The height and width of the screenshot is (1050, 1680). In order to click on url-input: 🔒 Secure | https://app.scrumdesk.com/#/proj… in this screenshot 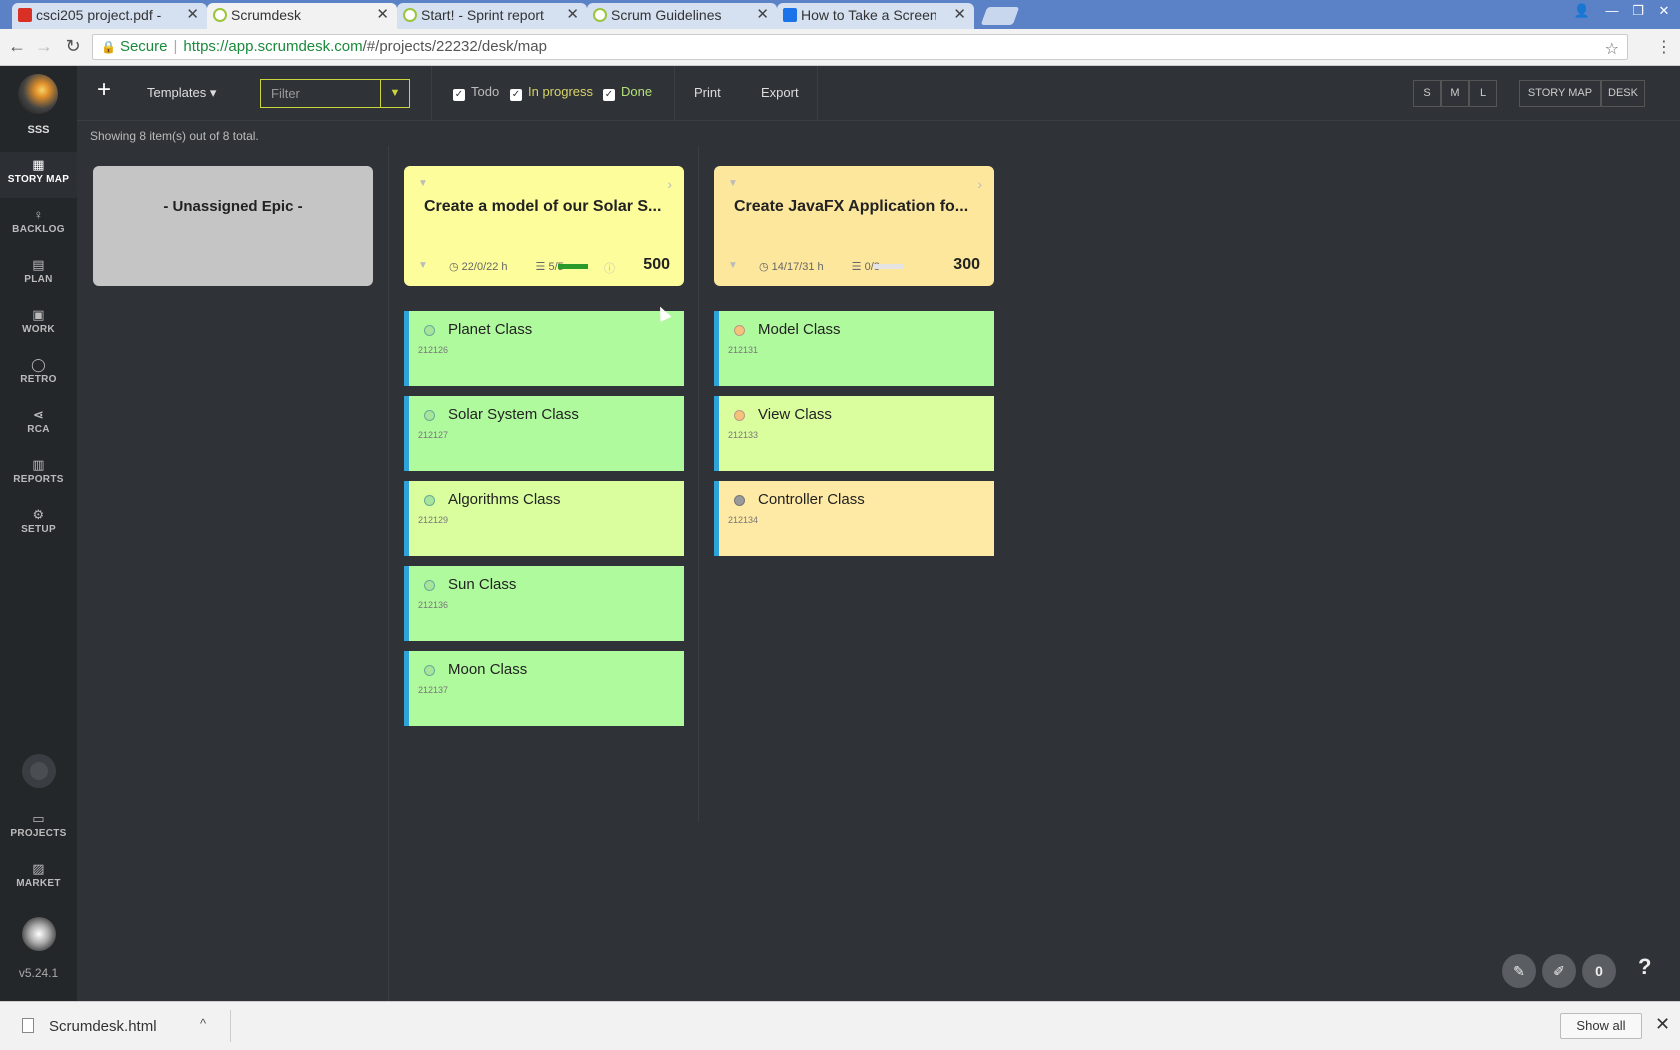, I will do `click(860, 47)`.